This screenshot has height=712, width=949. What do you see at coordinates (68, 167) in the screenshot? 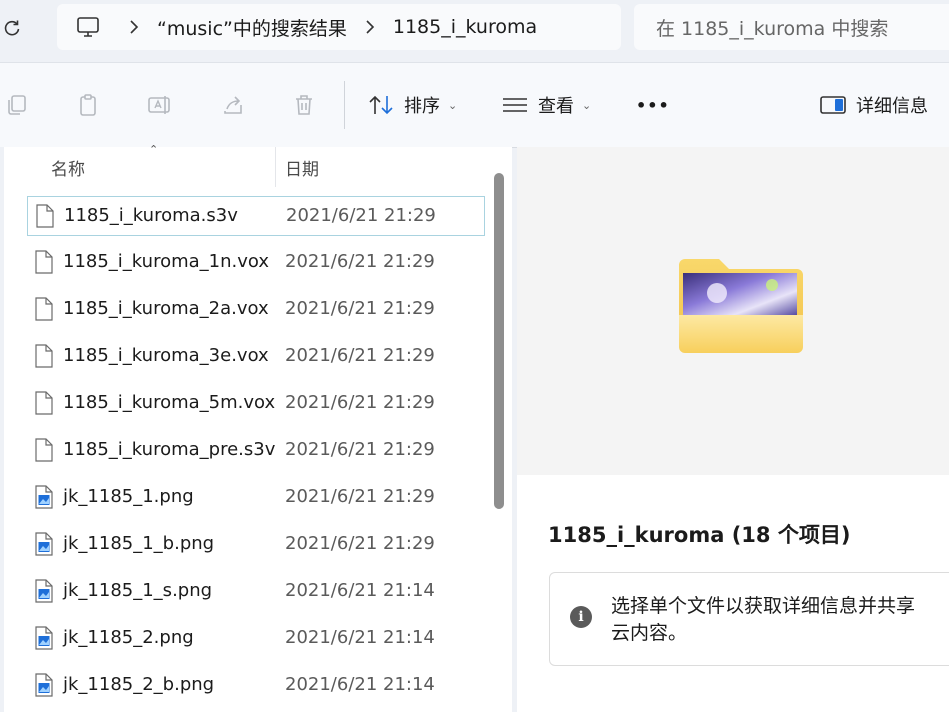
I see `column-header-name: 名称` at bounding box center [68, 167].